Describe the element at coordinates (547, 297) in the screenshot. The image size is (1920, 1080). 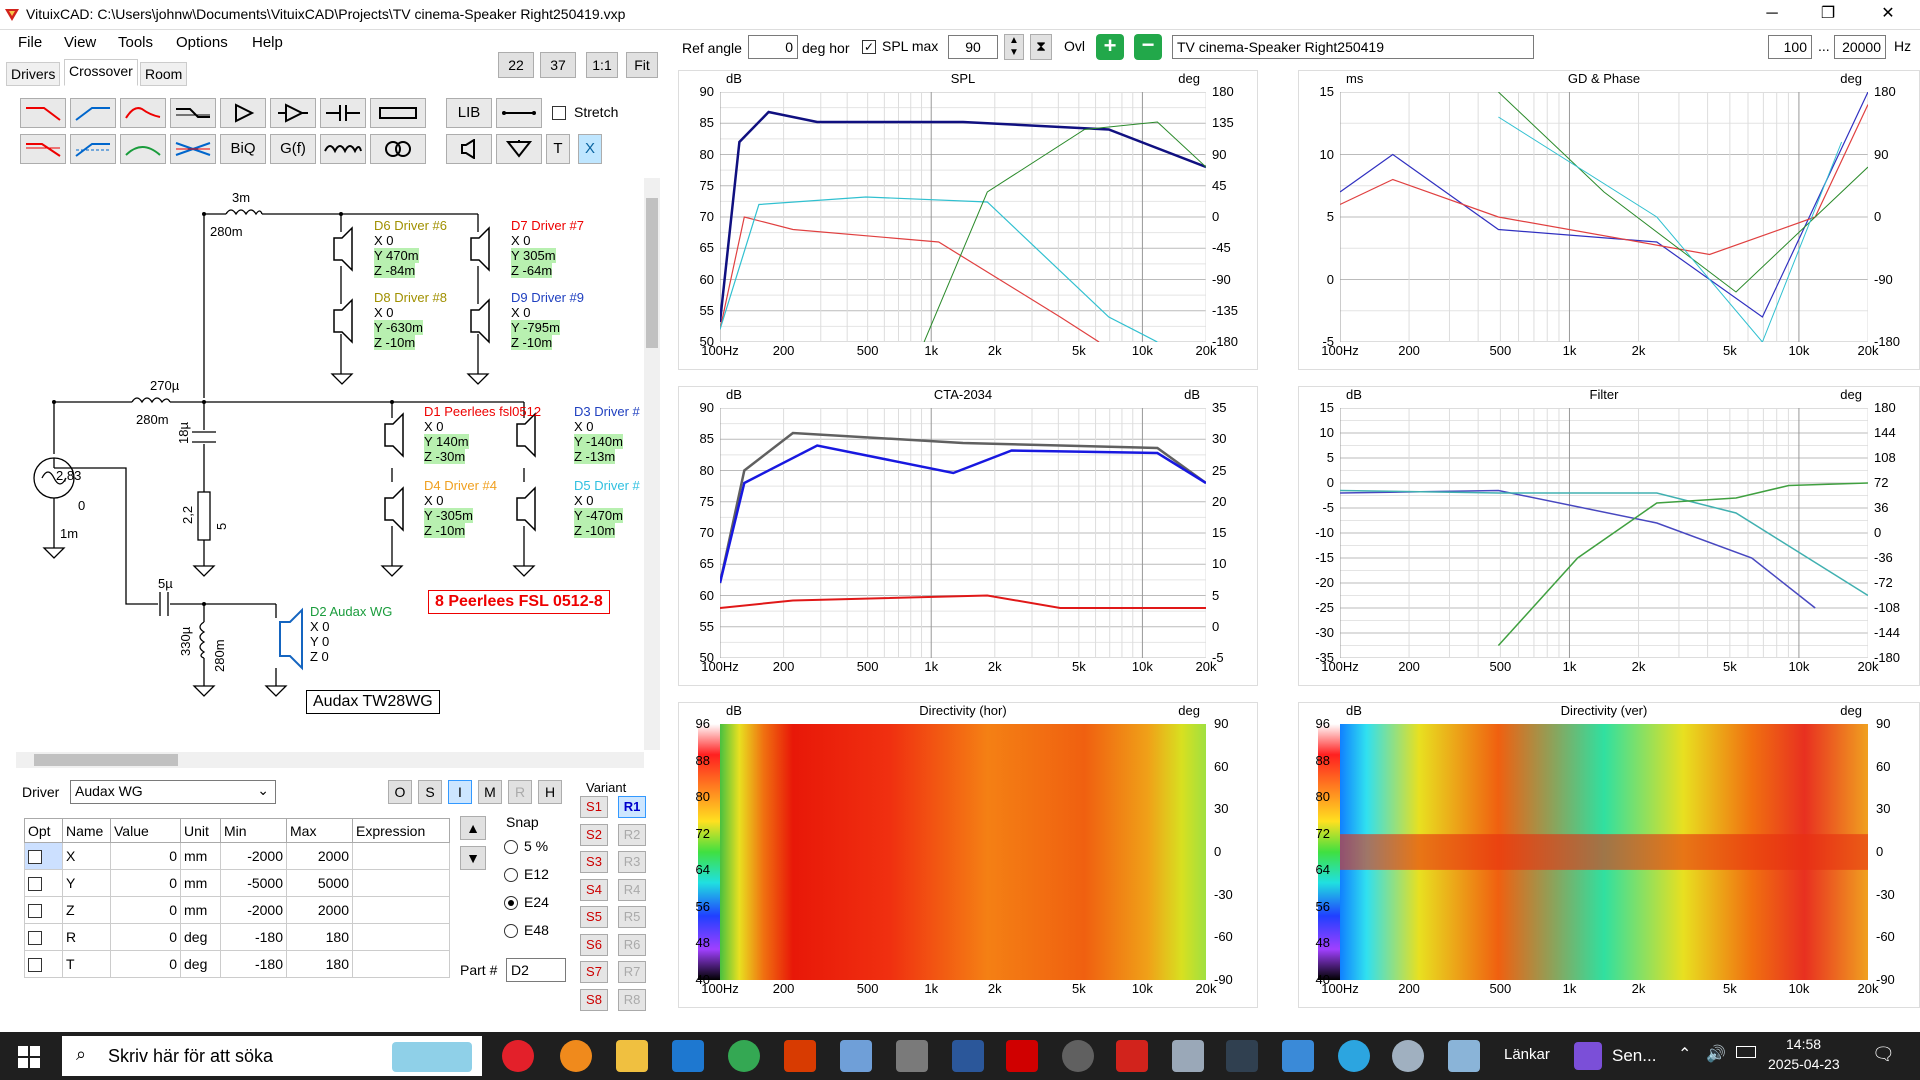
I see `d9-name: D9 Driver #9` at that location.